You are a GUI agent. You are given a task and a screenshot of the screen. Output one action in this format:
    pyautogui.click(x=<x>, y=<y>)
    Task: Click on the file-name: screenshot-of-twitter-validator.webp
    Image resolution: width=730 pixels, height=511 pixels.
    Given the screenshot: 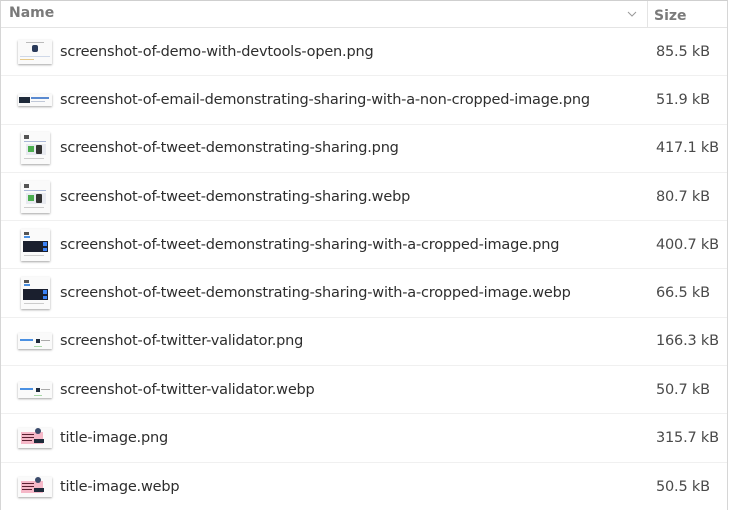 What is the action you would take?
    pyautogui.click(x=187, y=389)
    